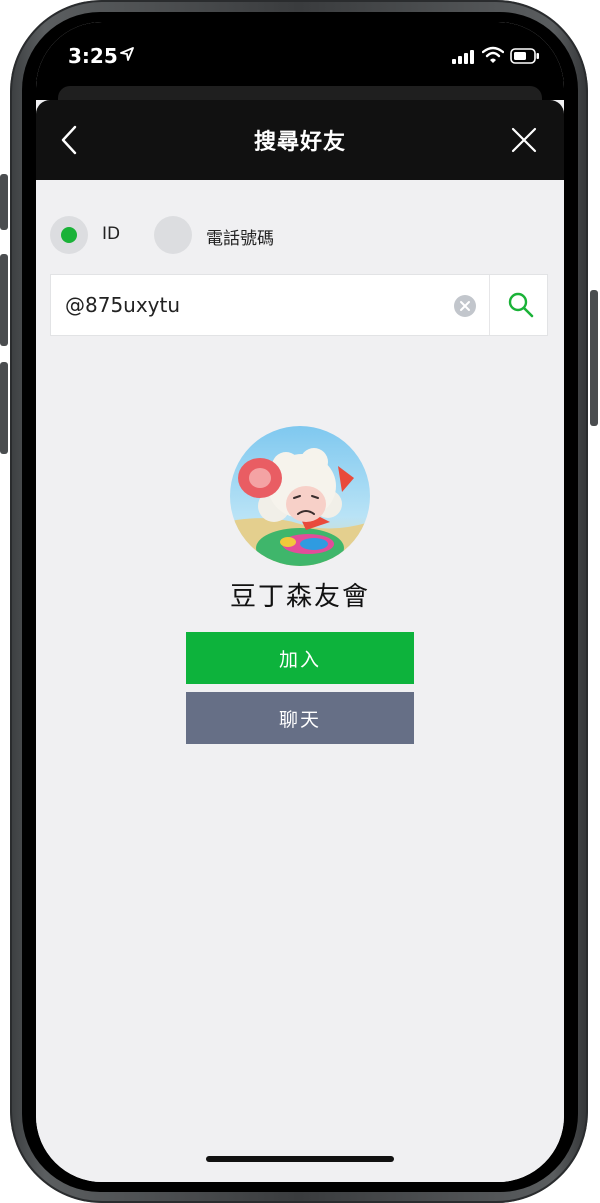  What do you see at coordinates (524, 56) in the screenshot?
I see `battery-icon` at bounding box center [524, 56].